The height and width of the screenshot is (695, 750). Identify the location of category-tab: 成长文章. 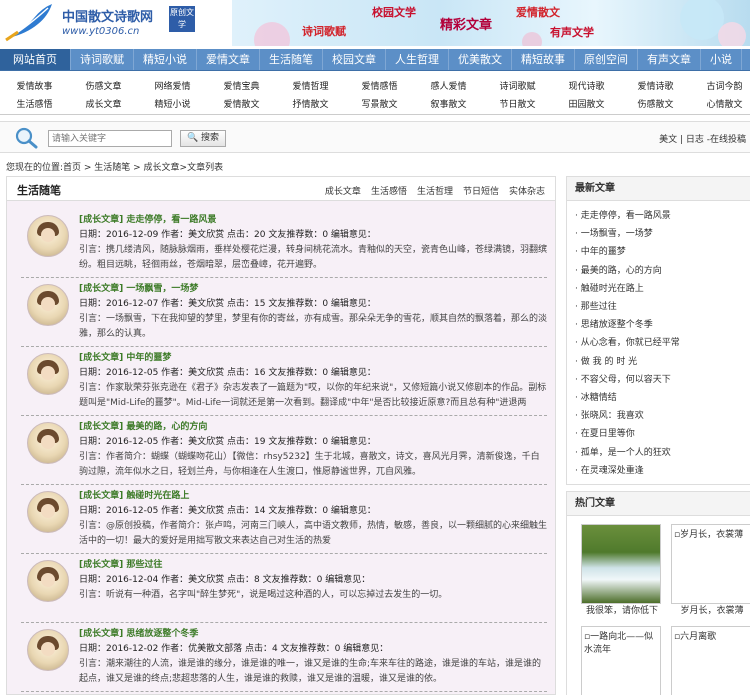
(343, 192).